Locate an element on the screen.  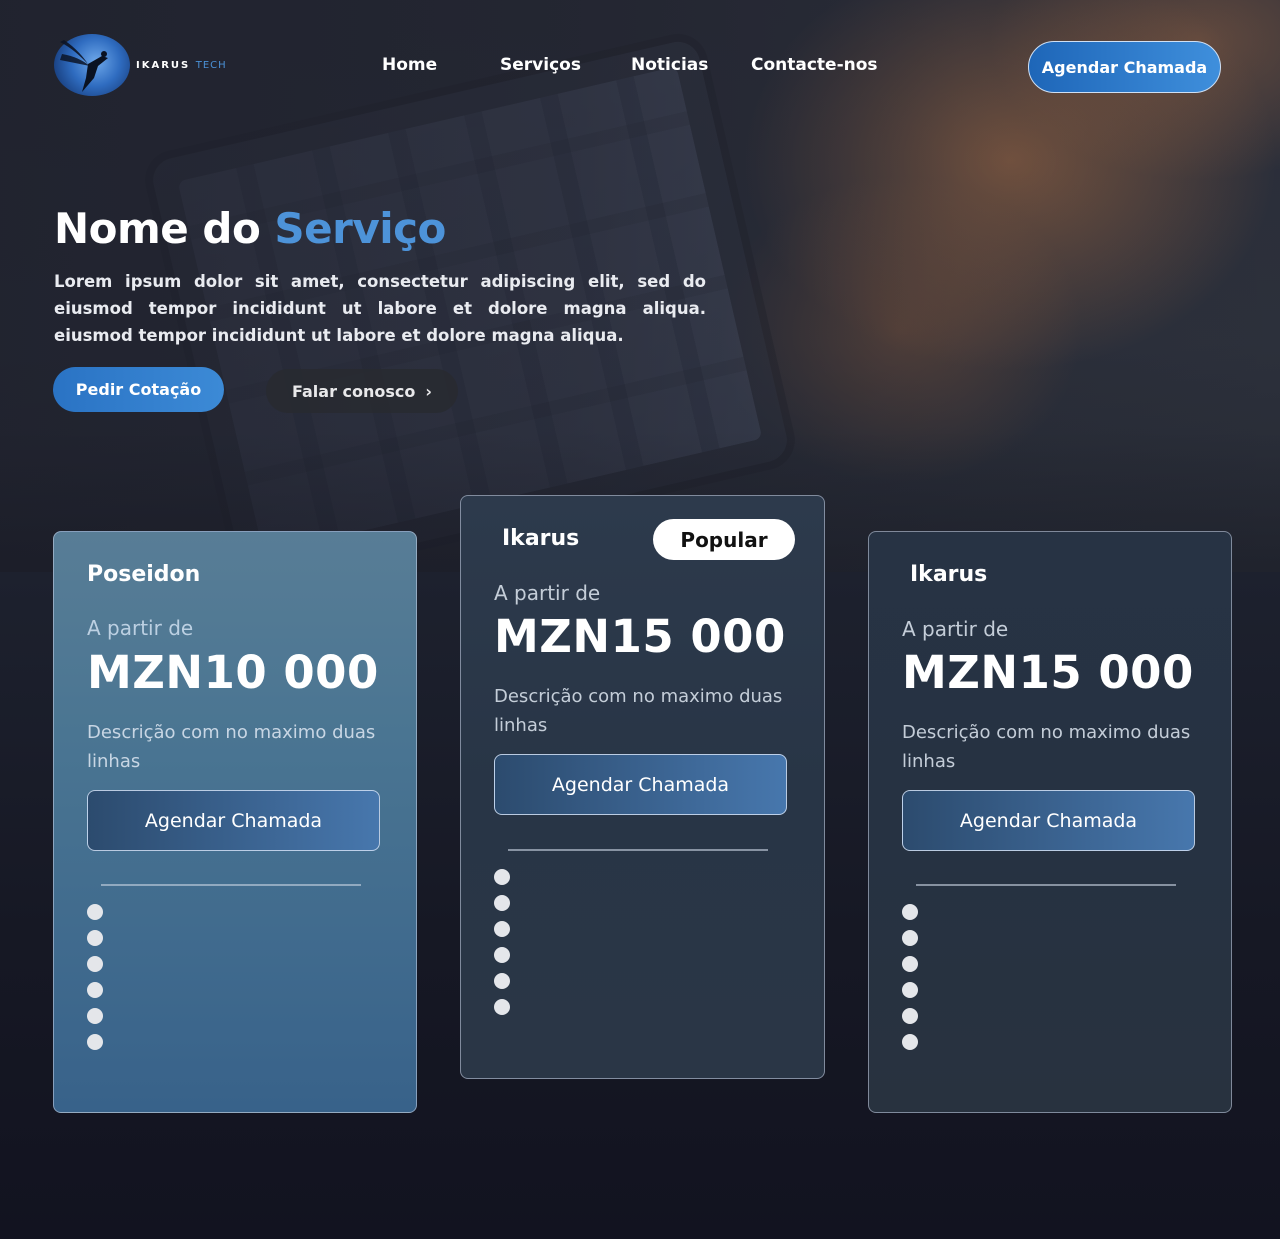
request-quote-button: Pedir Cotação is located at coordinates (138, 389).